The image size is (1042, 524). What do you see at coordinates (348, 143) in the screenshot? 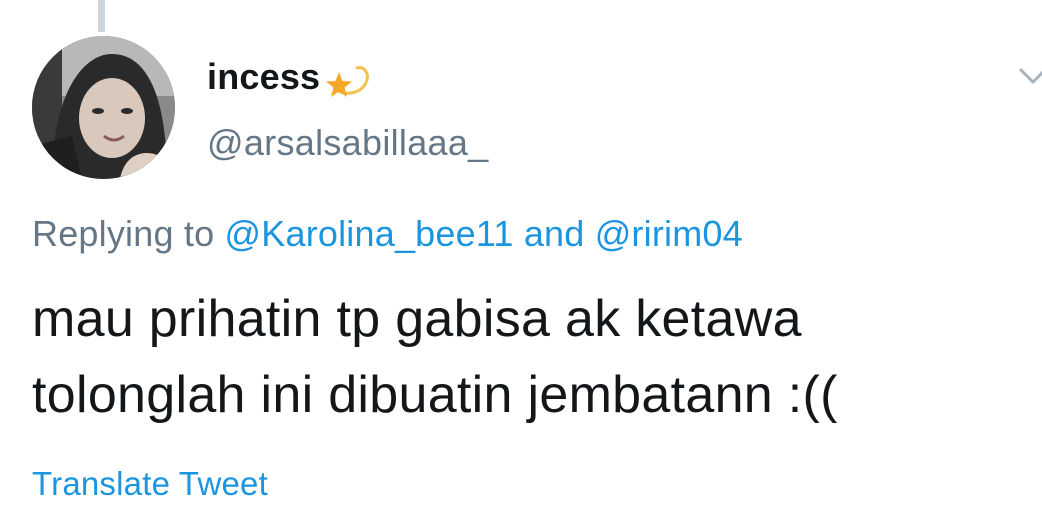
I see `author-handle: @arsalsabillaaa_` at bounding box center [348, 143].